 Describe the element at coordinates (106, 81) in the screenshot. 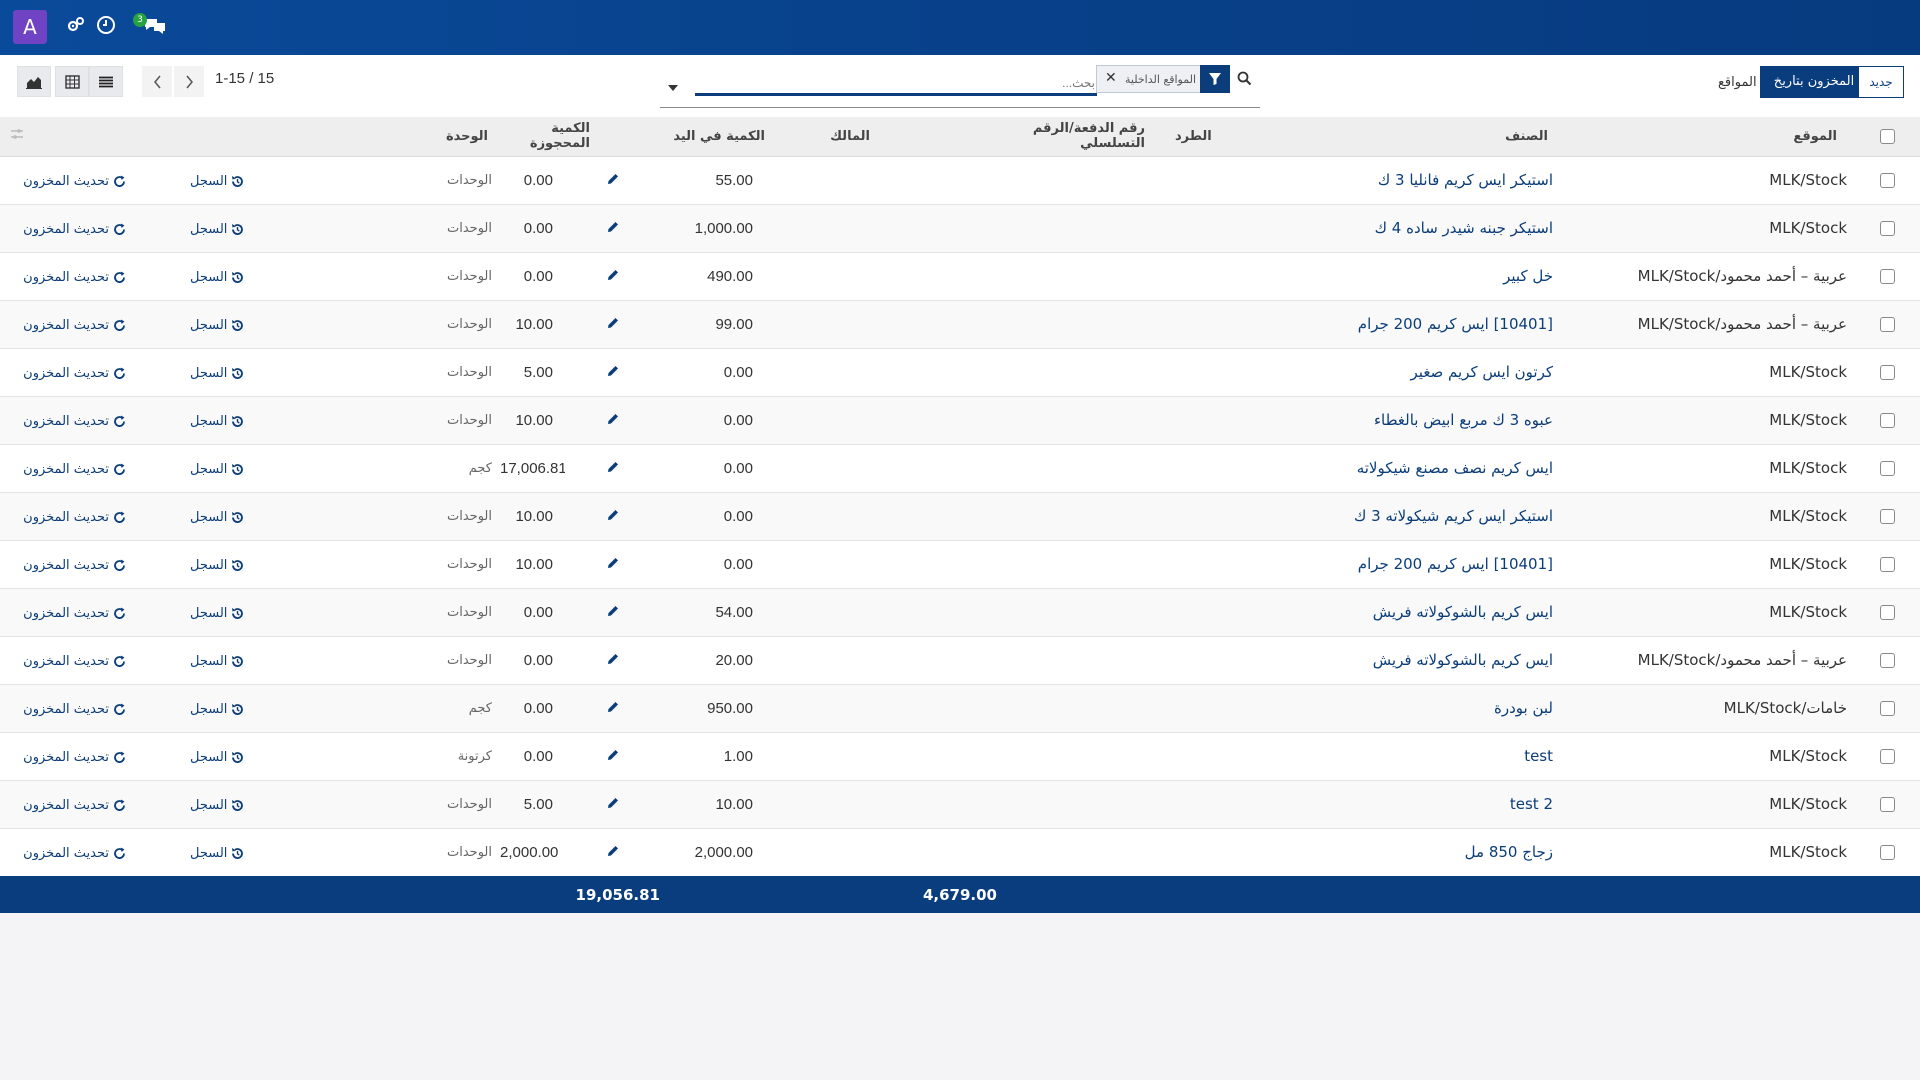

I see `list-view-button` at that location.